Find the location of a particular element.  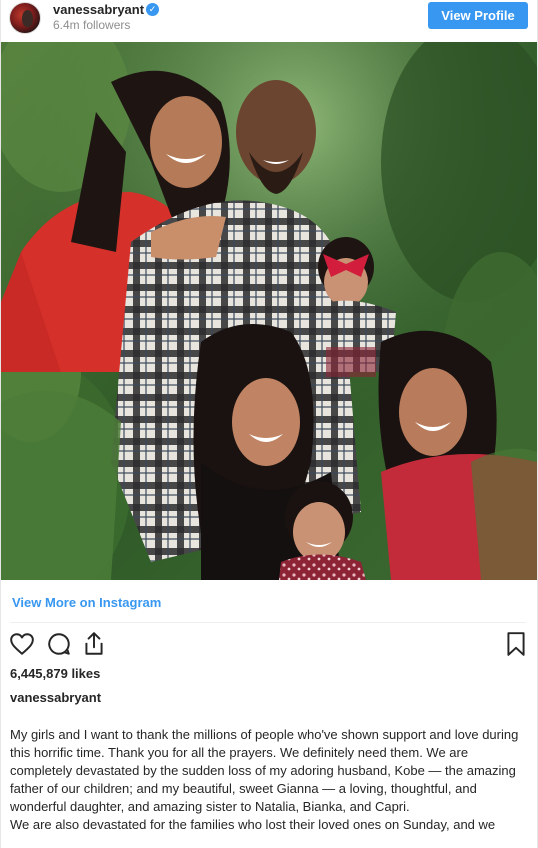

comment-icon is located at coordinates (59, 644).